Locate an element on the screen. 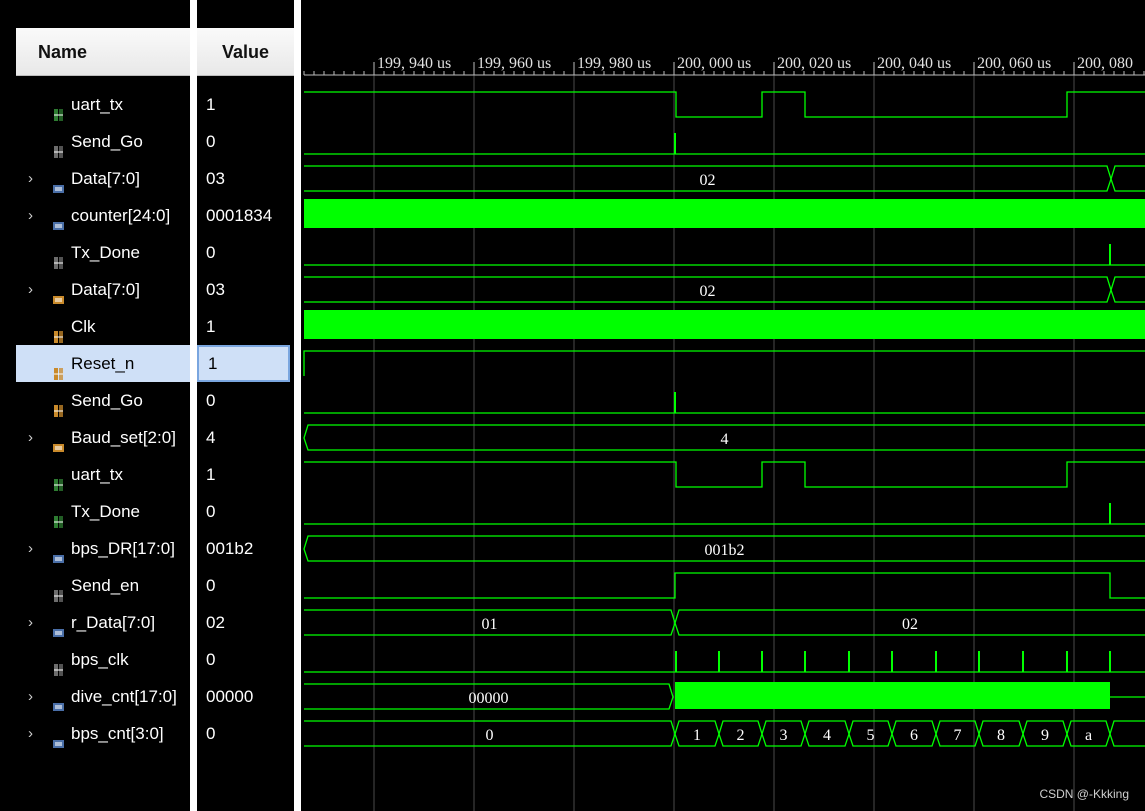 The image size is (1145, 811). time-tick-label: 200, 040 us is located at coordinates (914, 63).